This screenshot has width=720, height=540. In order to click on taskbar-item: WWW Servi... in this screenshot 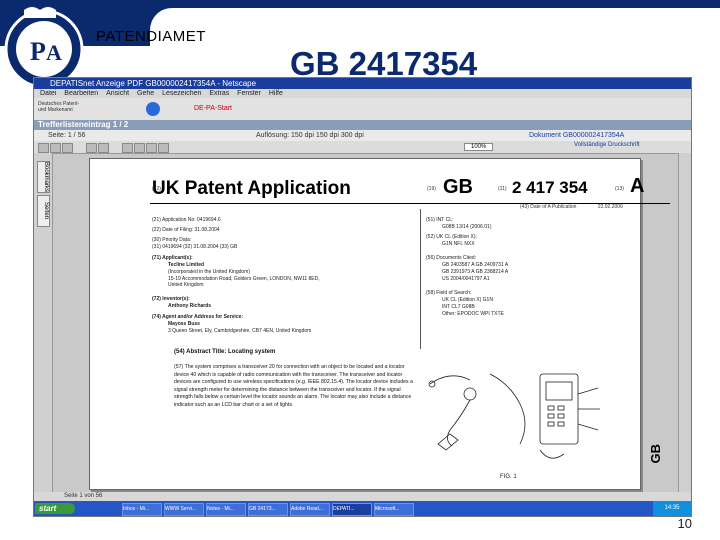, I will do `click(184, 509)`.